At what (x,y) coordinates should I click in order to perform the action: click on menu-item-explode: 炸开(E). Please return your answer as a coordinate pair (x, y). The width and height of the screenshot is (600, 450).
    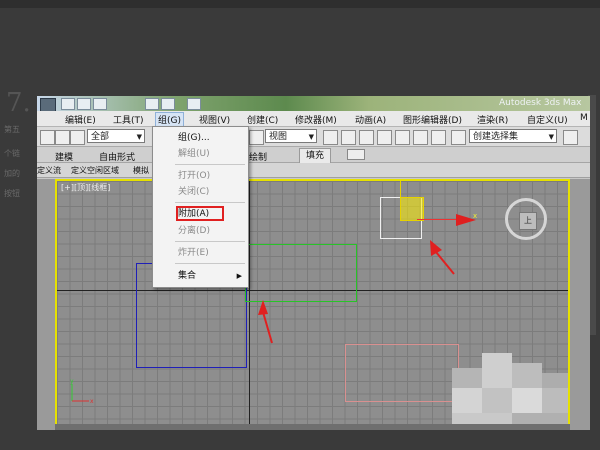
    Looking at the image, I should click on (200, 253).